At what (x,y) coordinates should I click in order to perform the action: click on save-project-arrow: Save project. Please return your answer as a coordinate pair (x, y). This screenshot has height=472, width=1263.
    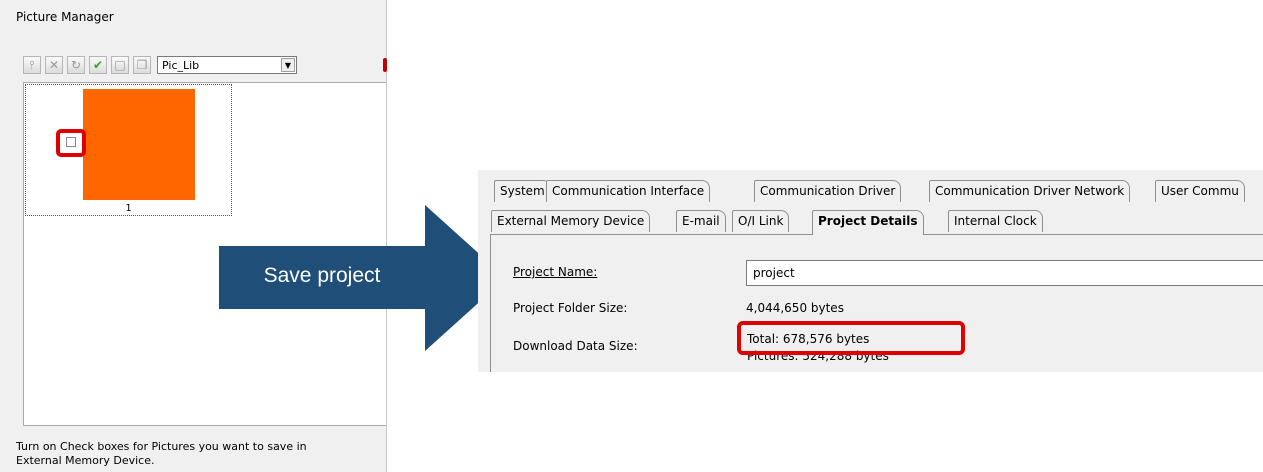
    Looking at the image, I should click on (362, 278).